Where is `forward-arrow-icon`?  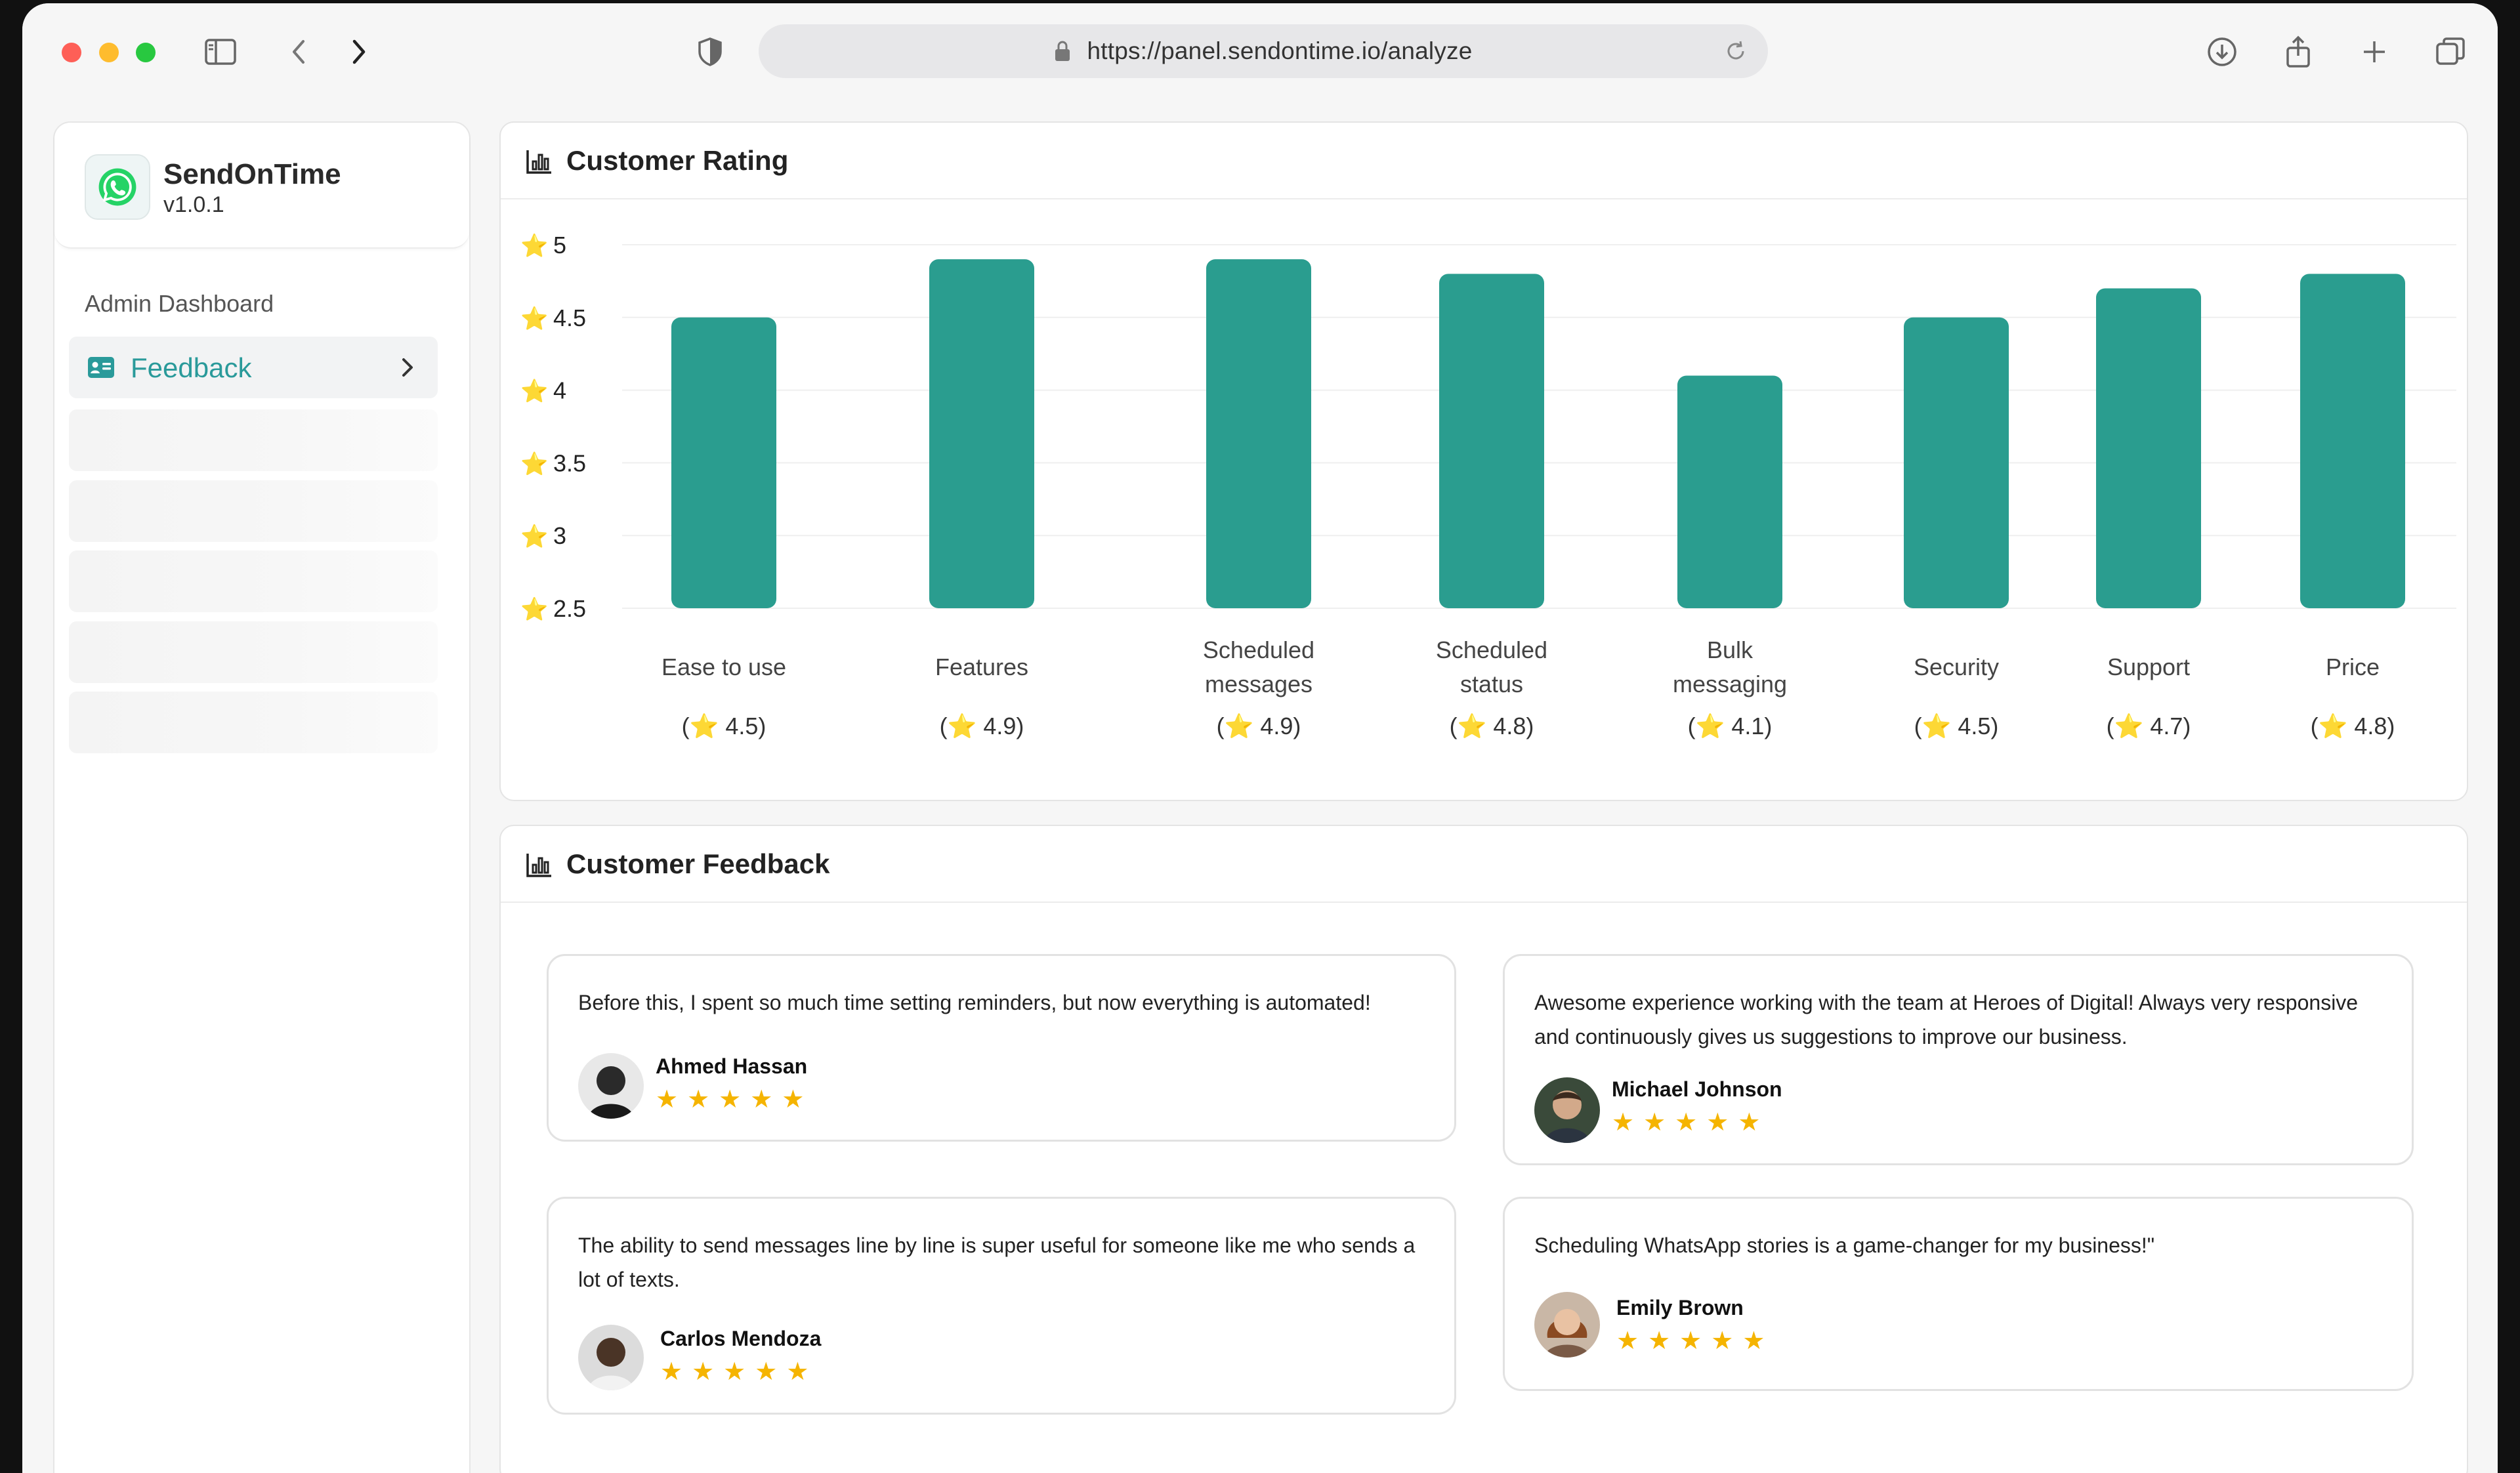 forward-arrow-icon is located at coordinates (358, 52).